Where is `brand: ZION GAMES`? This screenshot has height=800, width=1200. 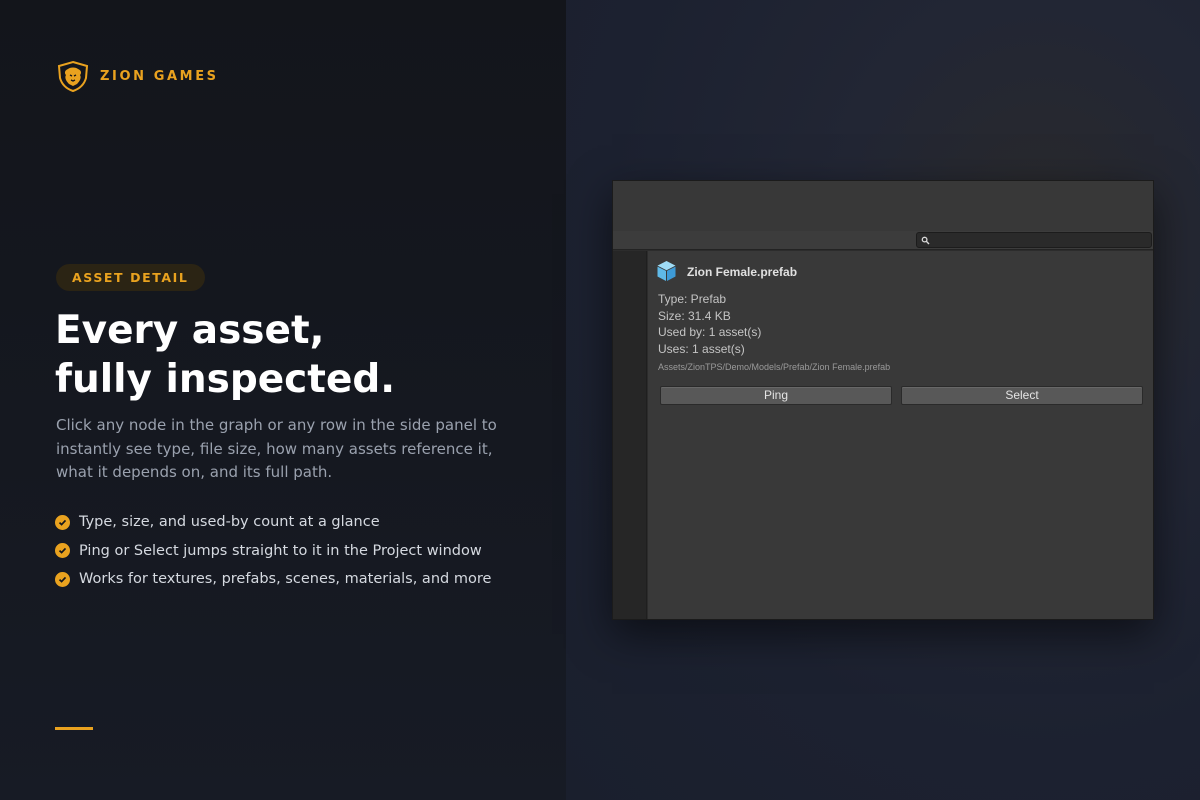 brand: ZION GAMES is located at coordinates (137, 76).